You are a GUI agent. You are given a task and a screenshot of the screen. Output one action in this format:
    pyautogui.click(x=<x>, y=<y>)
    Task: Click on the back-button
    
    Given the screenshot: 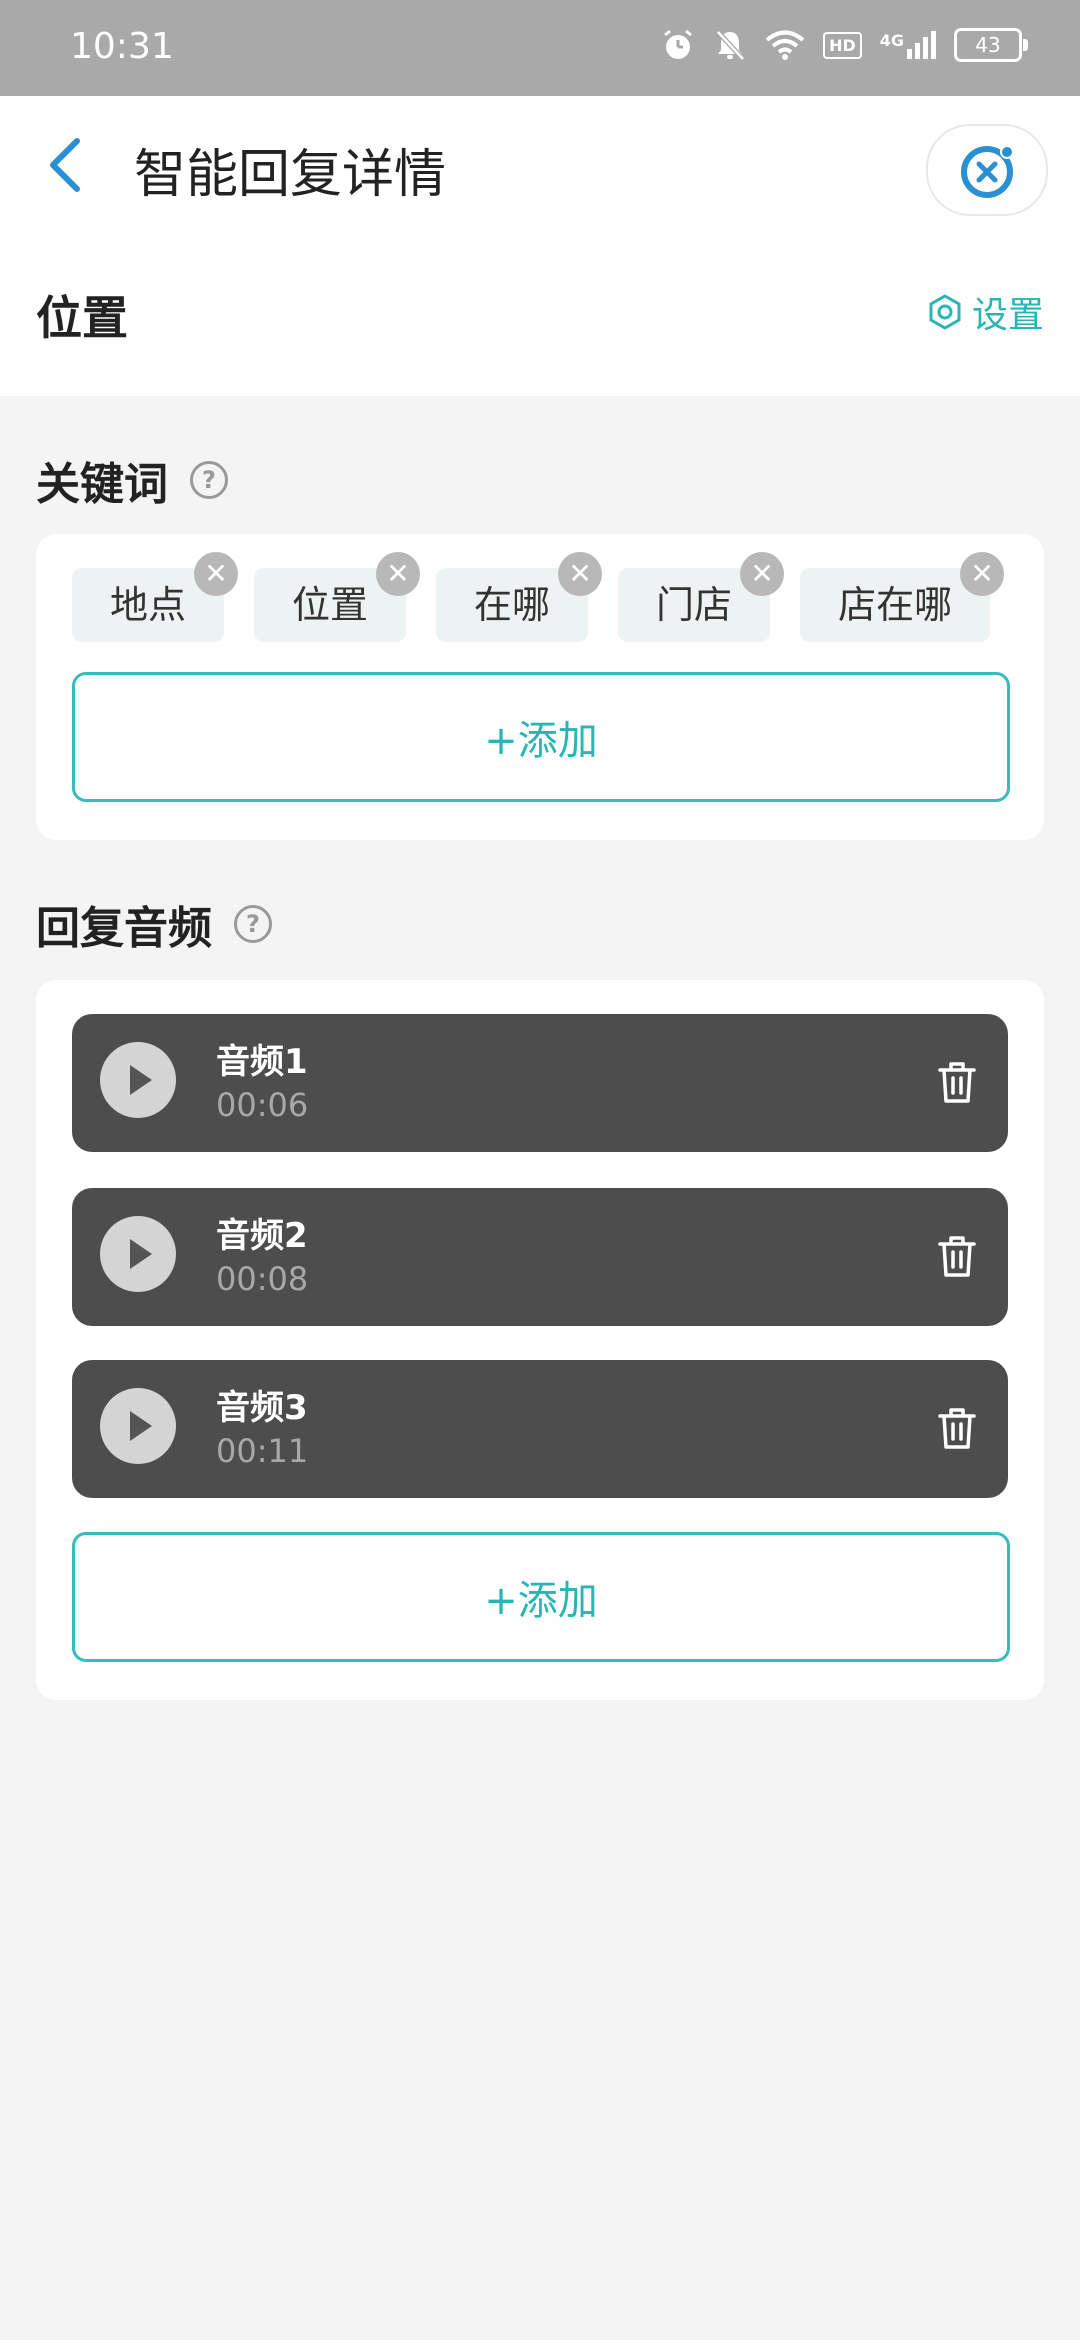 What is the action you would take?
    pyautogui.click(x=65, y=165)
    